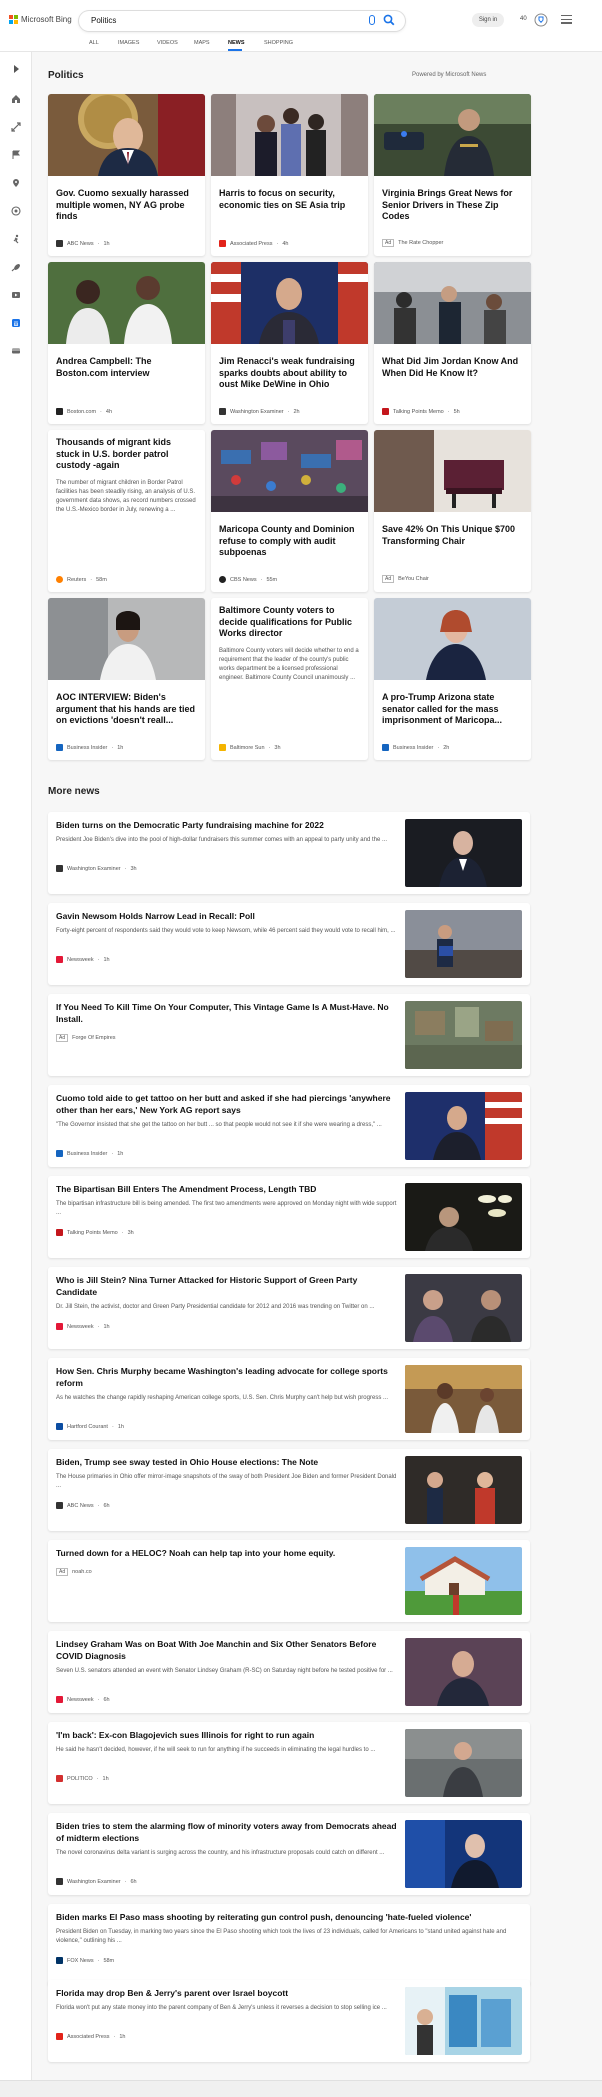 Image resolution: width=602 pixels, height=2097 pixels. I want to click on source-name: Washington Examiner, so click(257, 411).